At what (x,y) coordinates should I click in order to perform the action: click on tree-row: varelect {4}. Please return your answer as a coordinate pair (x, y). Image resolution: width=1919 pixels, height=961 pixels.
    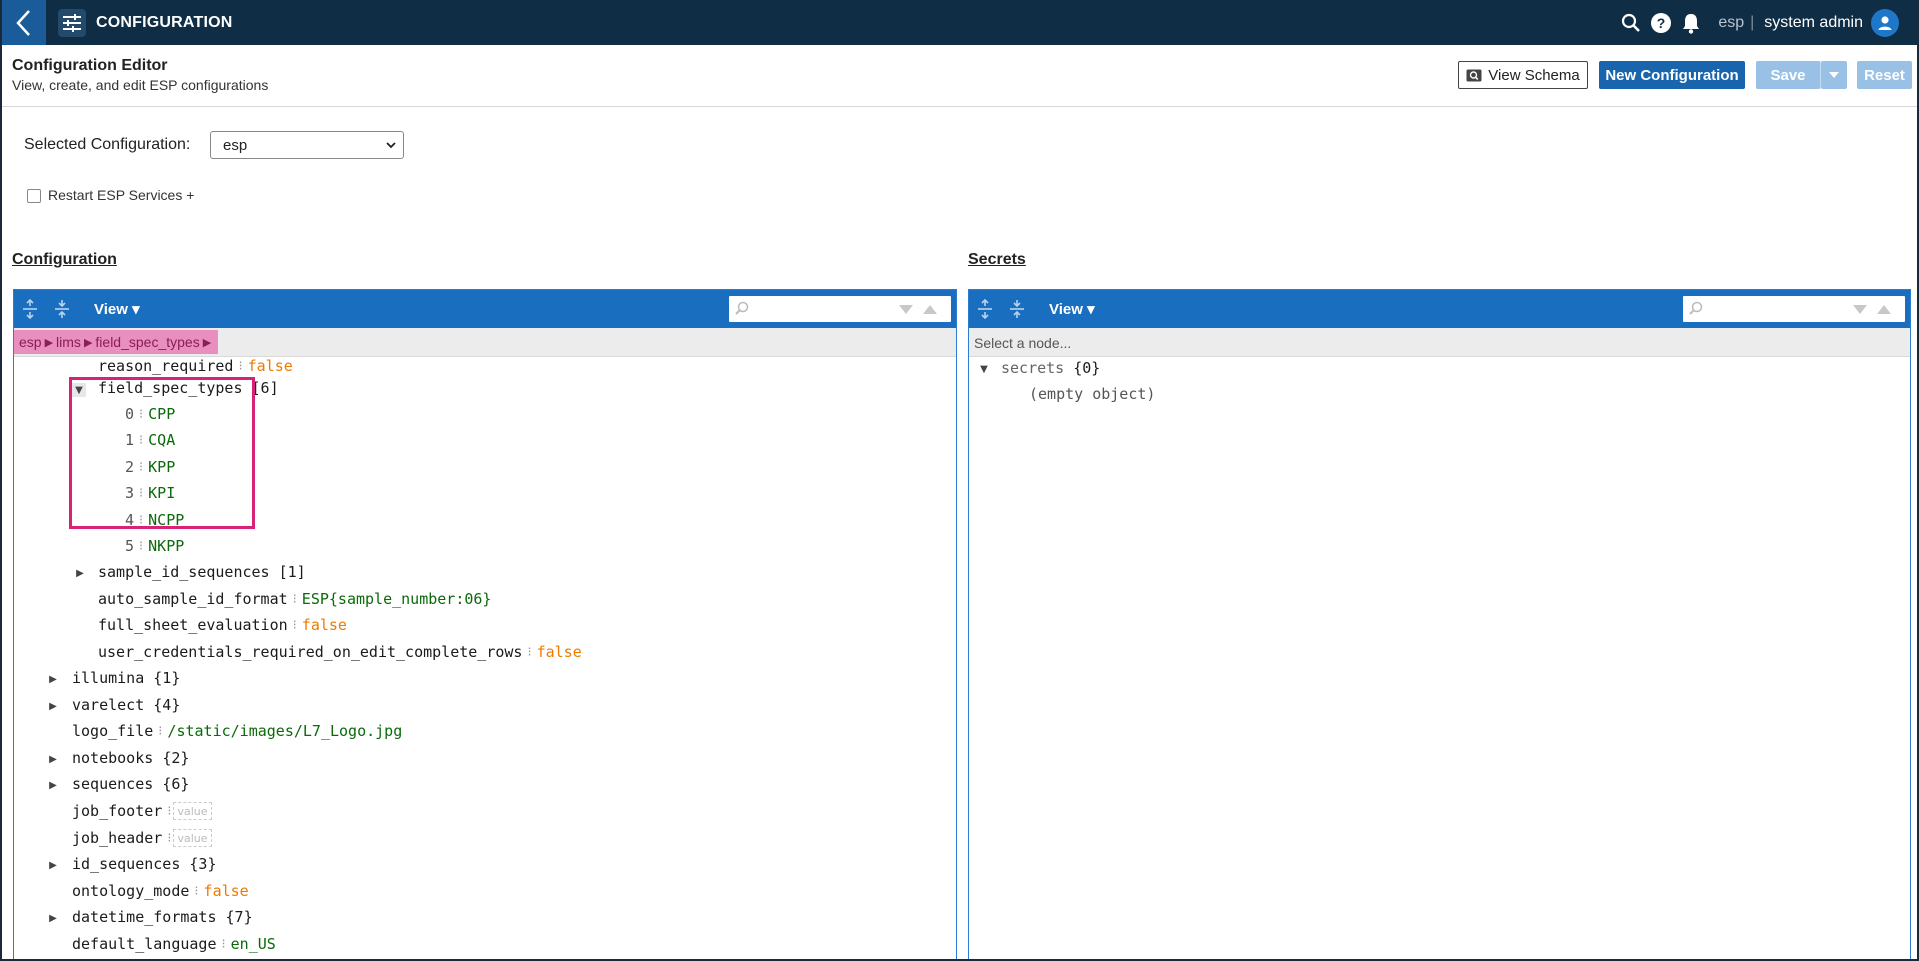
    Looking at the image, I should click on (126, 705).